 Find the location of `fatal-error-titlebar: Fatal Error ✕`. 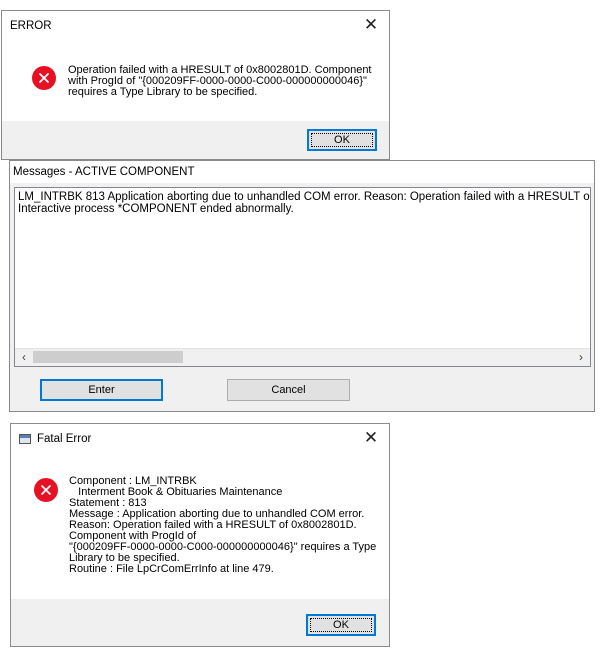

fatal-error-titlebar: Fatal Error ✕ is located at coordinates (200, 439).